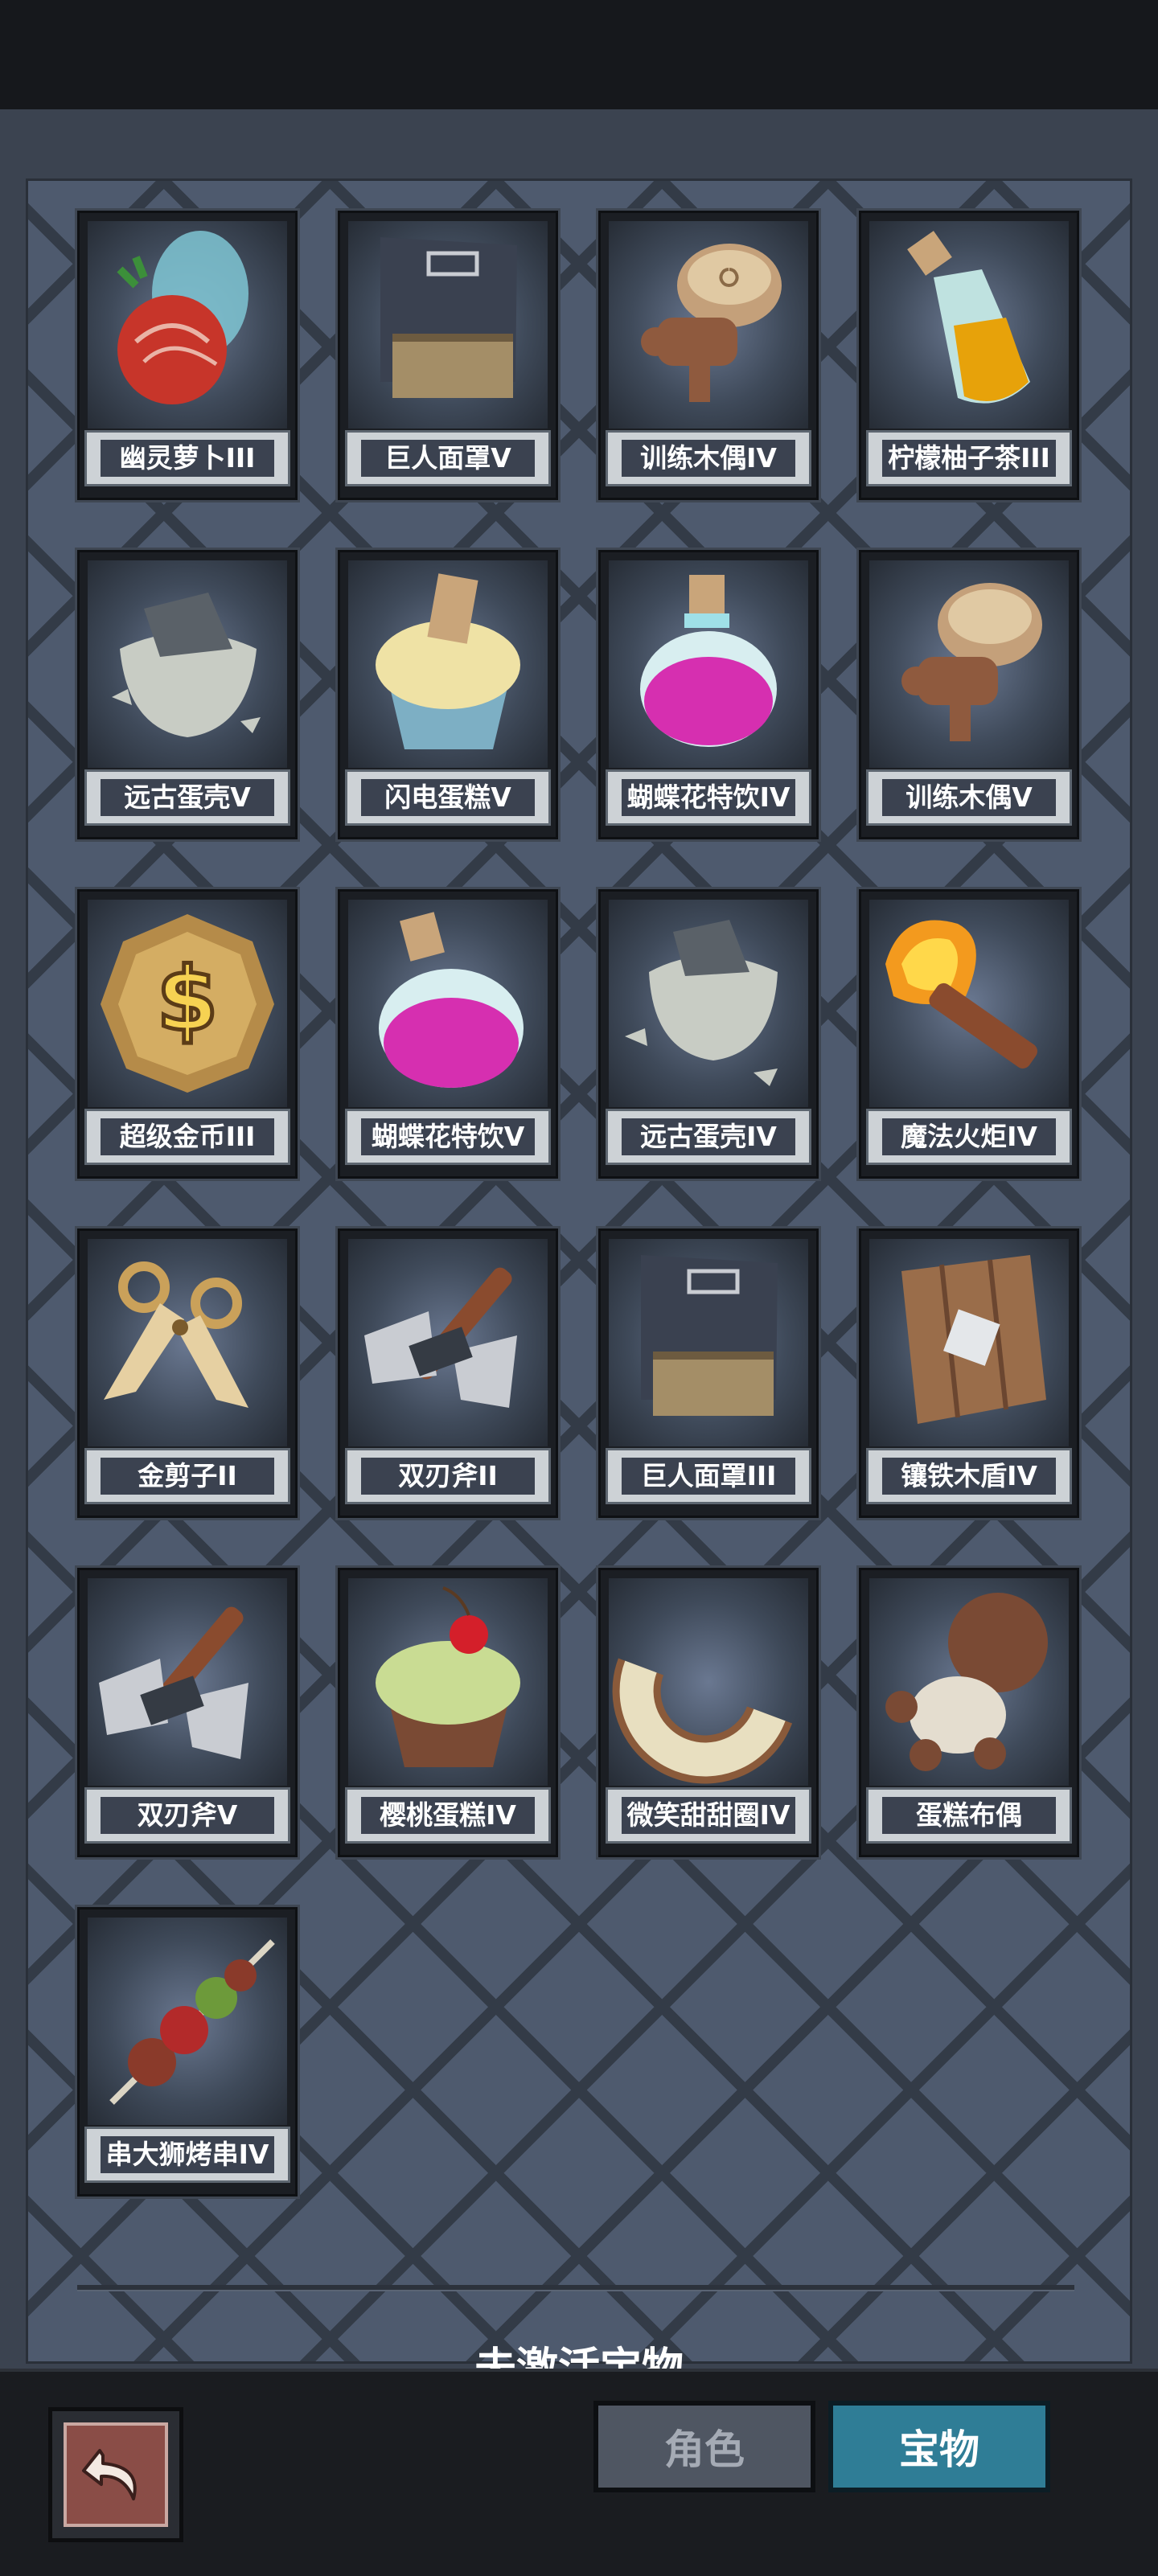 This screenshot has height=2576, width=1158. What do you see at coordinates (448, 1682) in the screenshot?
I see `cherry-cupcake-icon` at bounding box center [448, 1682].